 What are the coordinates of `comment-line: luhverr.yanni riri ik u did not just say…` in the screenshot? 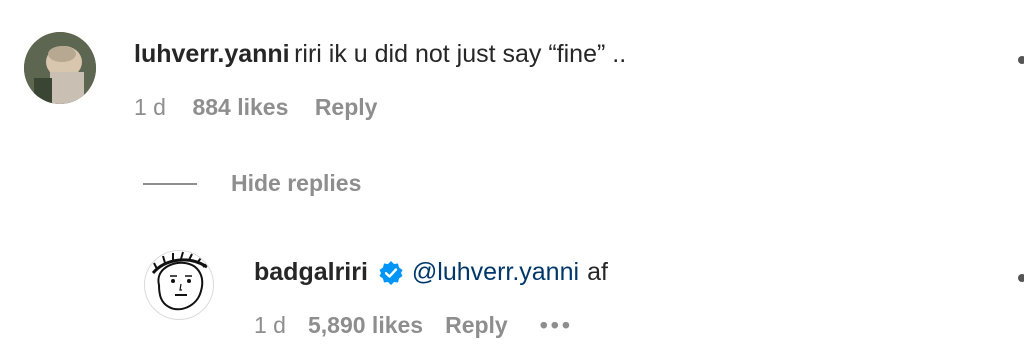 It's located at (380, 54).